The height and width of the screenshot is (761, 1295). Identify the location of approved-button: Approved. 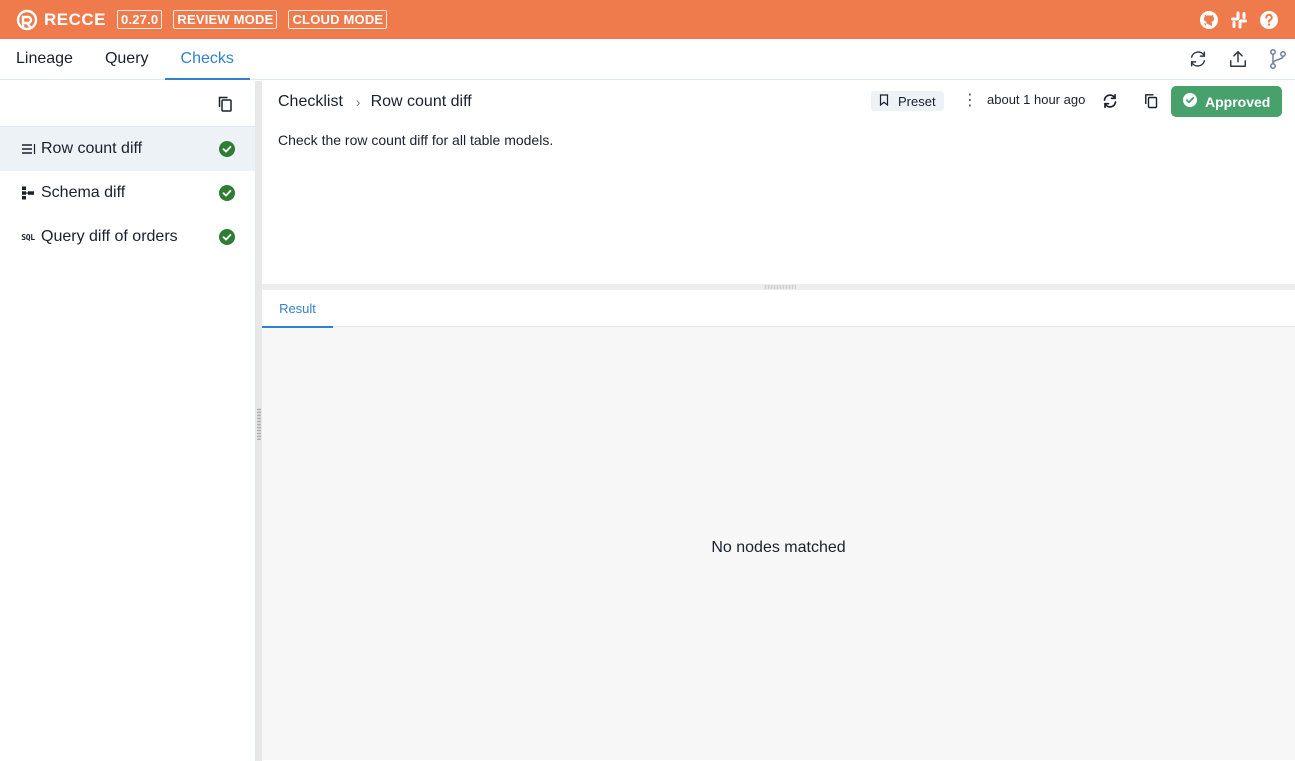
(1226, 101).